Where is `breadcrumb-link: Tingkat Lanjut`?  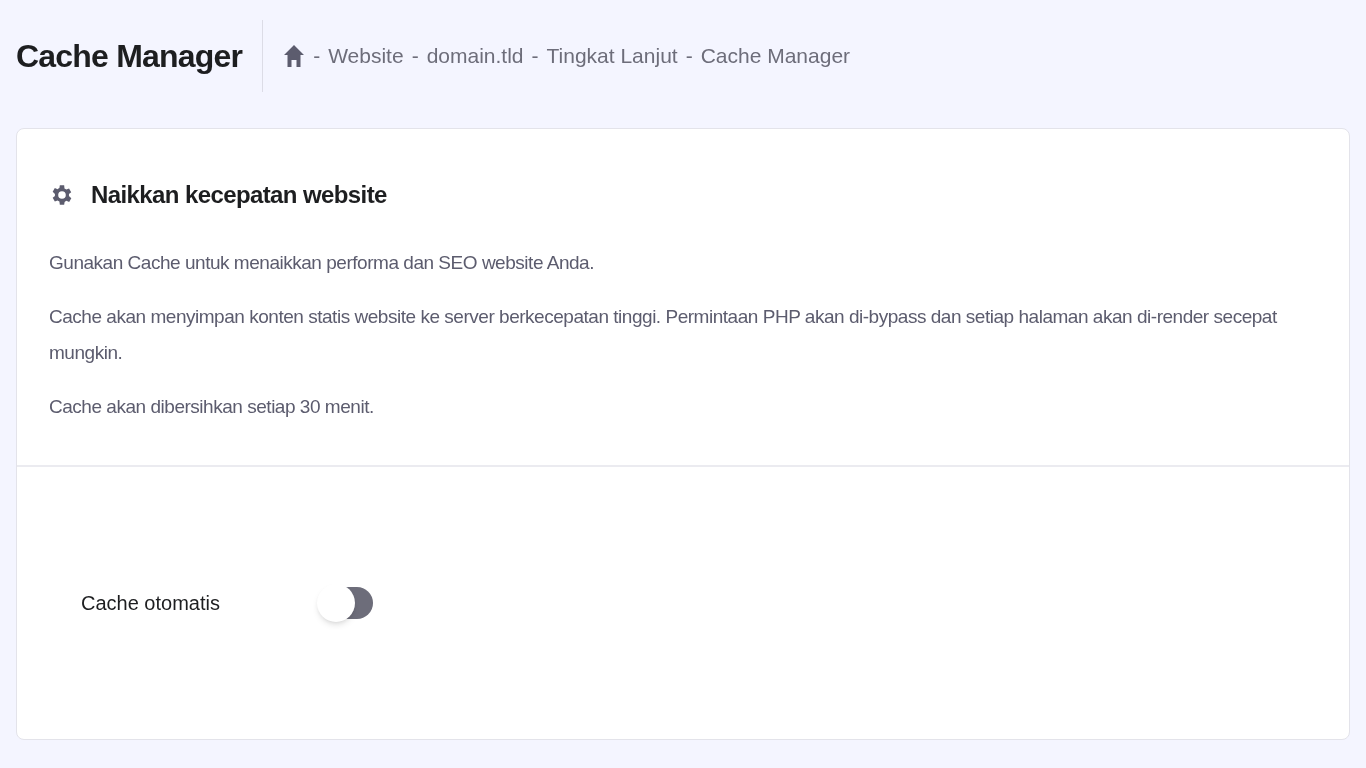 breadcrumb-link: Tingkat Lanjut is located at coordinates (612, 56).